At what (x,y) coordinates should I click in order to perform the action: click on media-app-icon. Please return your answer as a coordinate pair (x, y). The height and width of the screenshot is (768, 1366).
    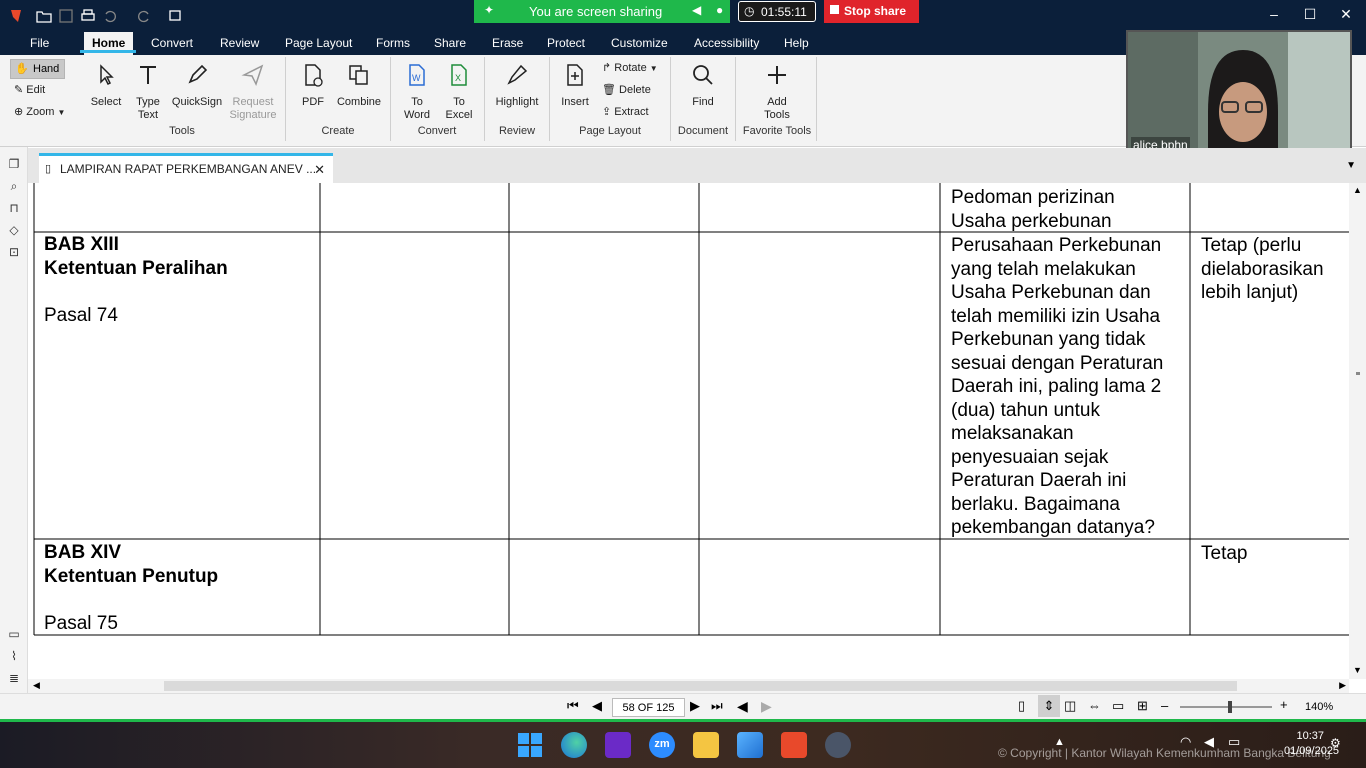
    Looking at the image, I should click on (618, 745).